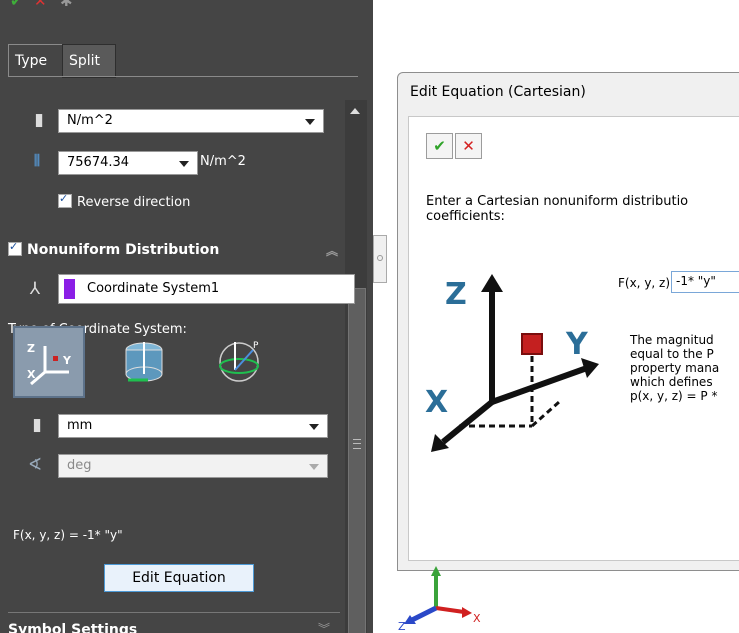  I want to click on pressure-icon: ⫼, so click(37, 161).